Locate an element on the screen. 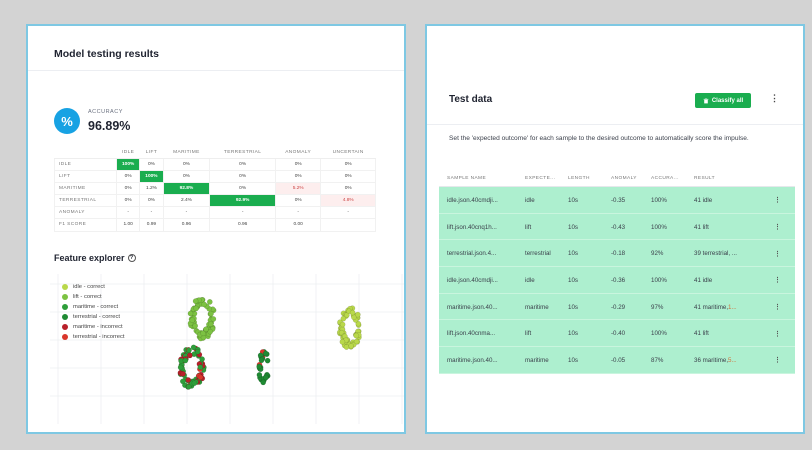  matrix-row: LIFT 0% 100% 0% 0% 0% 0% is located at coordinates (215, 176).